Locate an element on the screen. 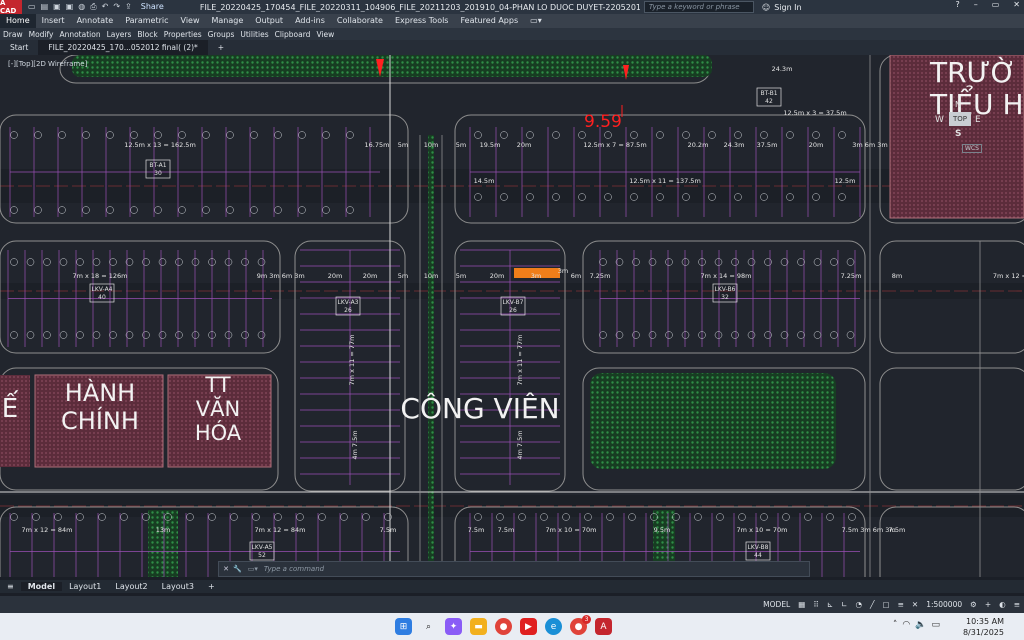  tab-add-ins: Add-ins is located at coordinates (310, 21).